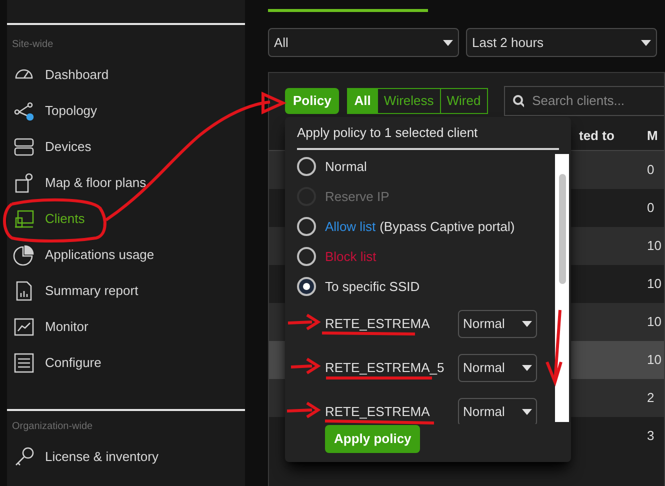 The width and height of the screenshot is (665, 486). I want to click on filter-dropdown: Last 2 hours, so click(561, 42).